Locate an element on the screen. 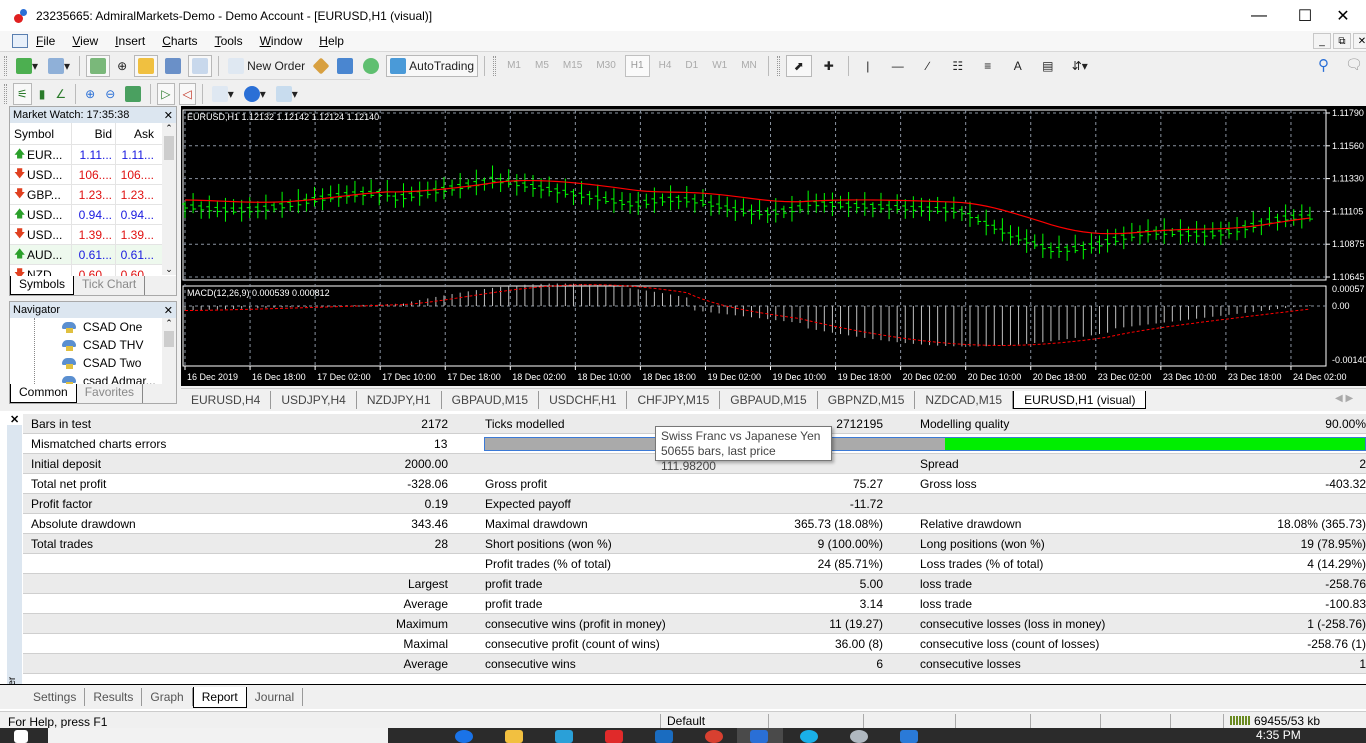 The width and height of the screenshot is (1366, 743). menu-tools: Tools is located at coordinates (229, 41).